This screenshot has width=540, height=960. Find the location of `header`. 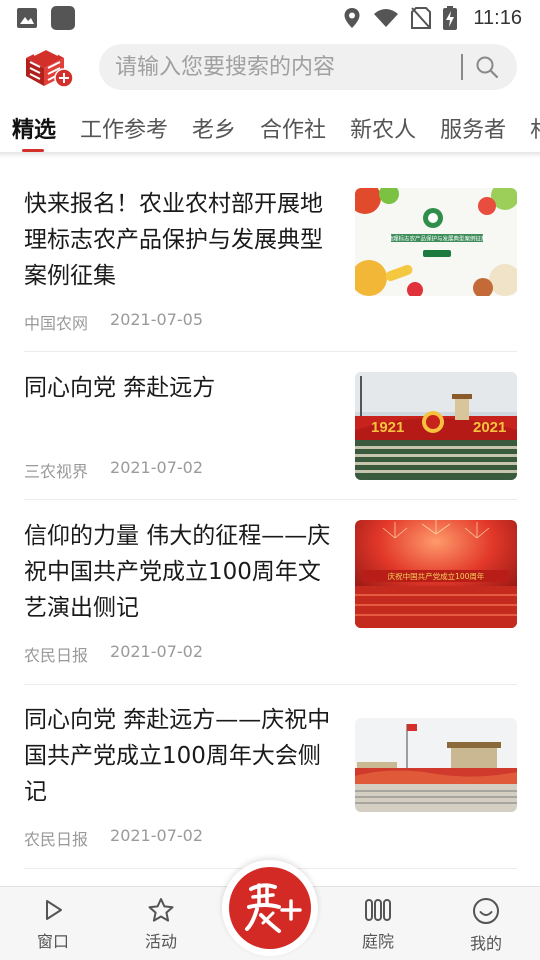

header is located at coordinates (270, 66).